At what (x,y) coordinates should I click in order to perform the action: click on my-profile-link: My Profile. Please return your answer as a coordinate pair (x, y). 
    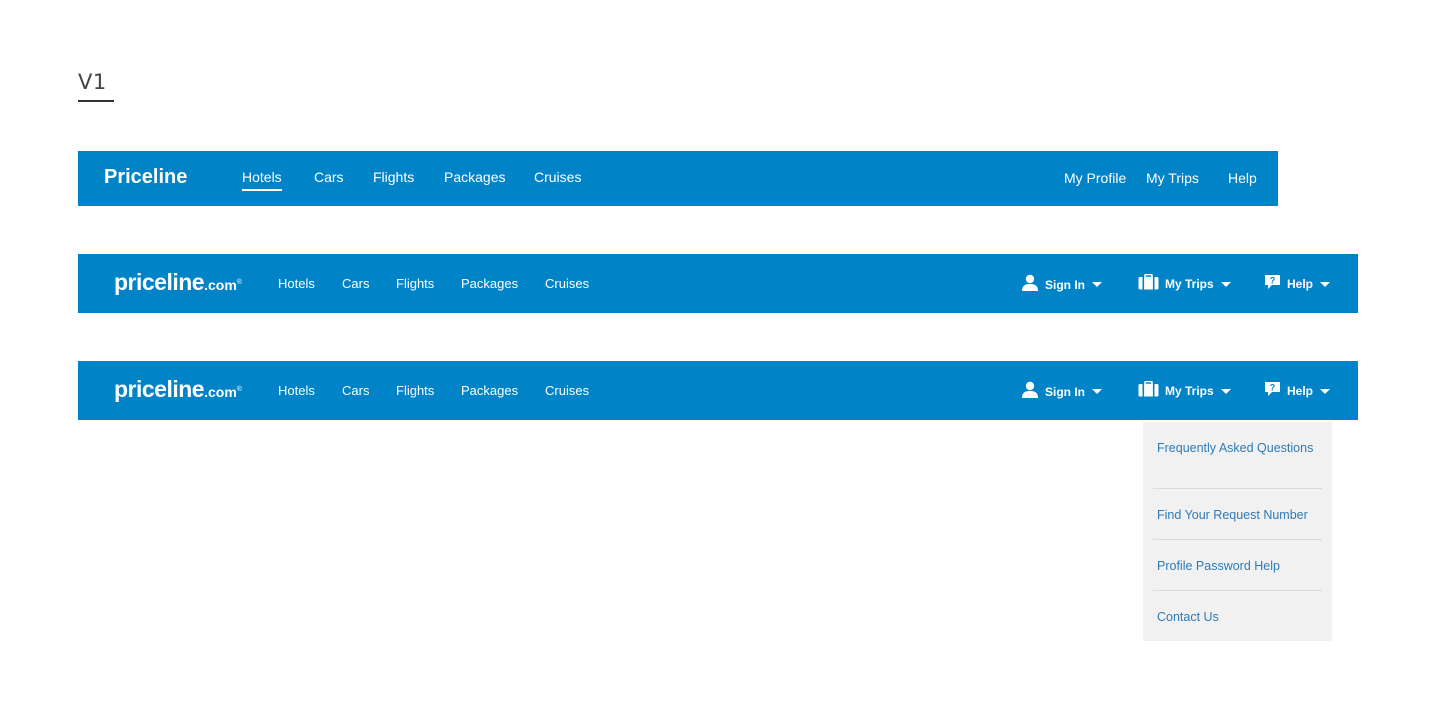
    Looking at the image, I should click on (1095, 178).